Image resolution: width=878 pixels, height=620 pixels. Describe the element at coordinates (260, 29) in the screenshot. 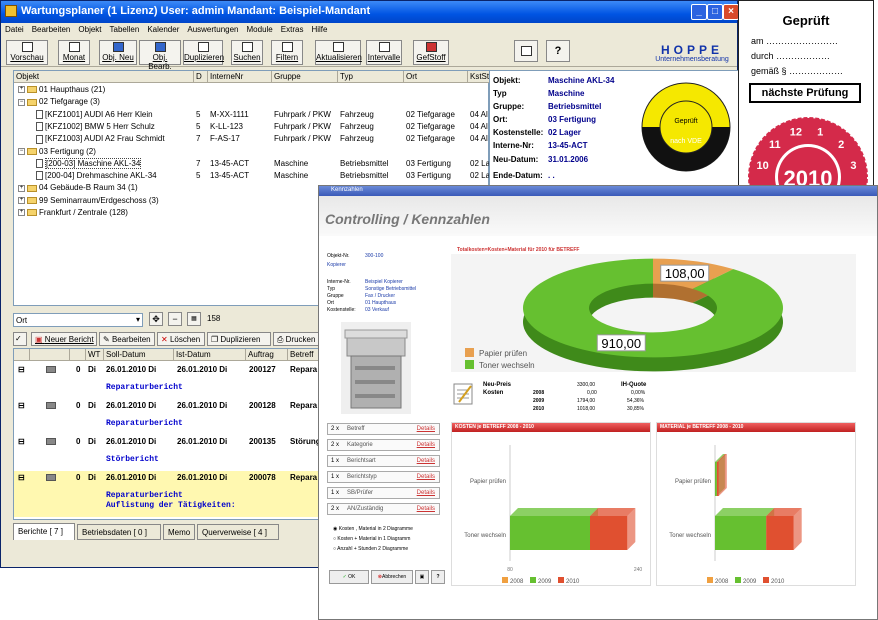

I see `menu-module: Module` at that location.